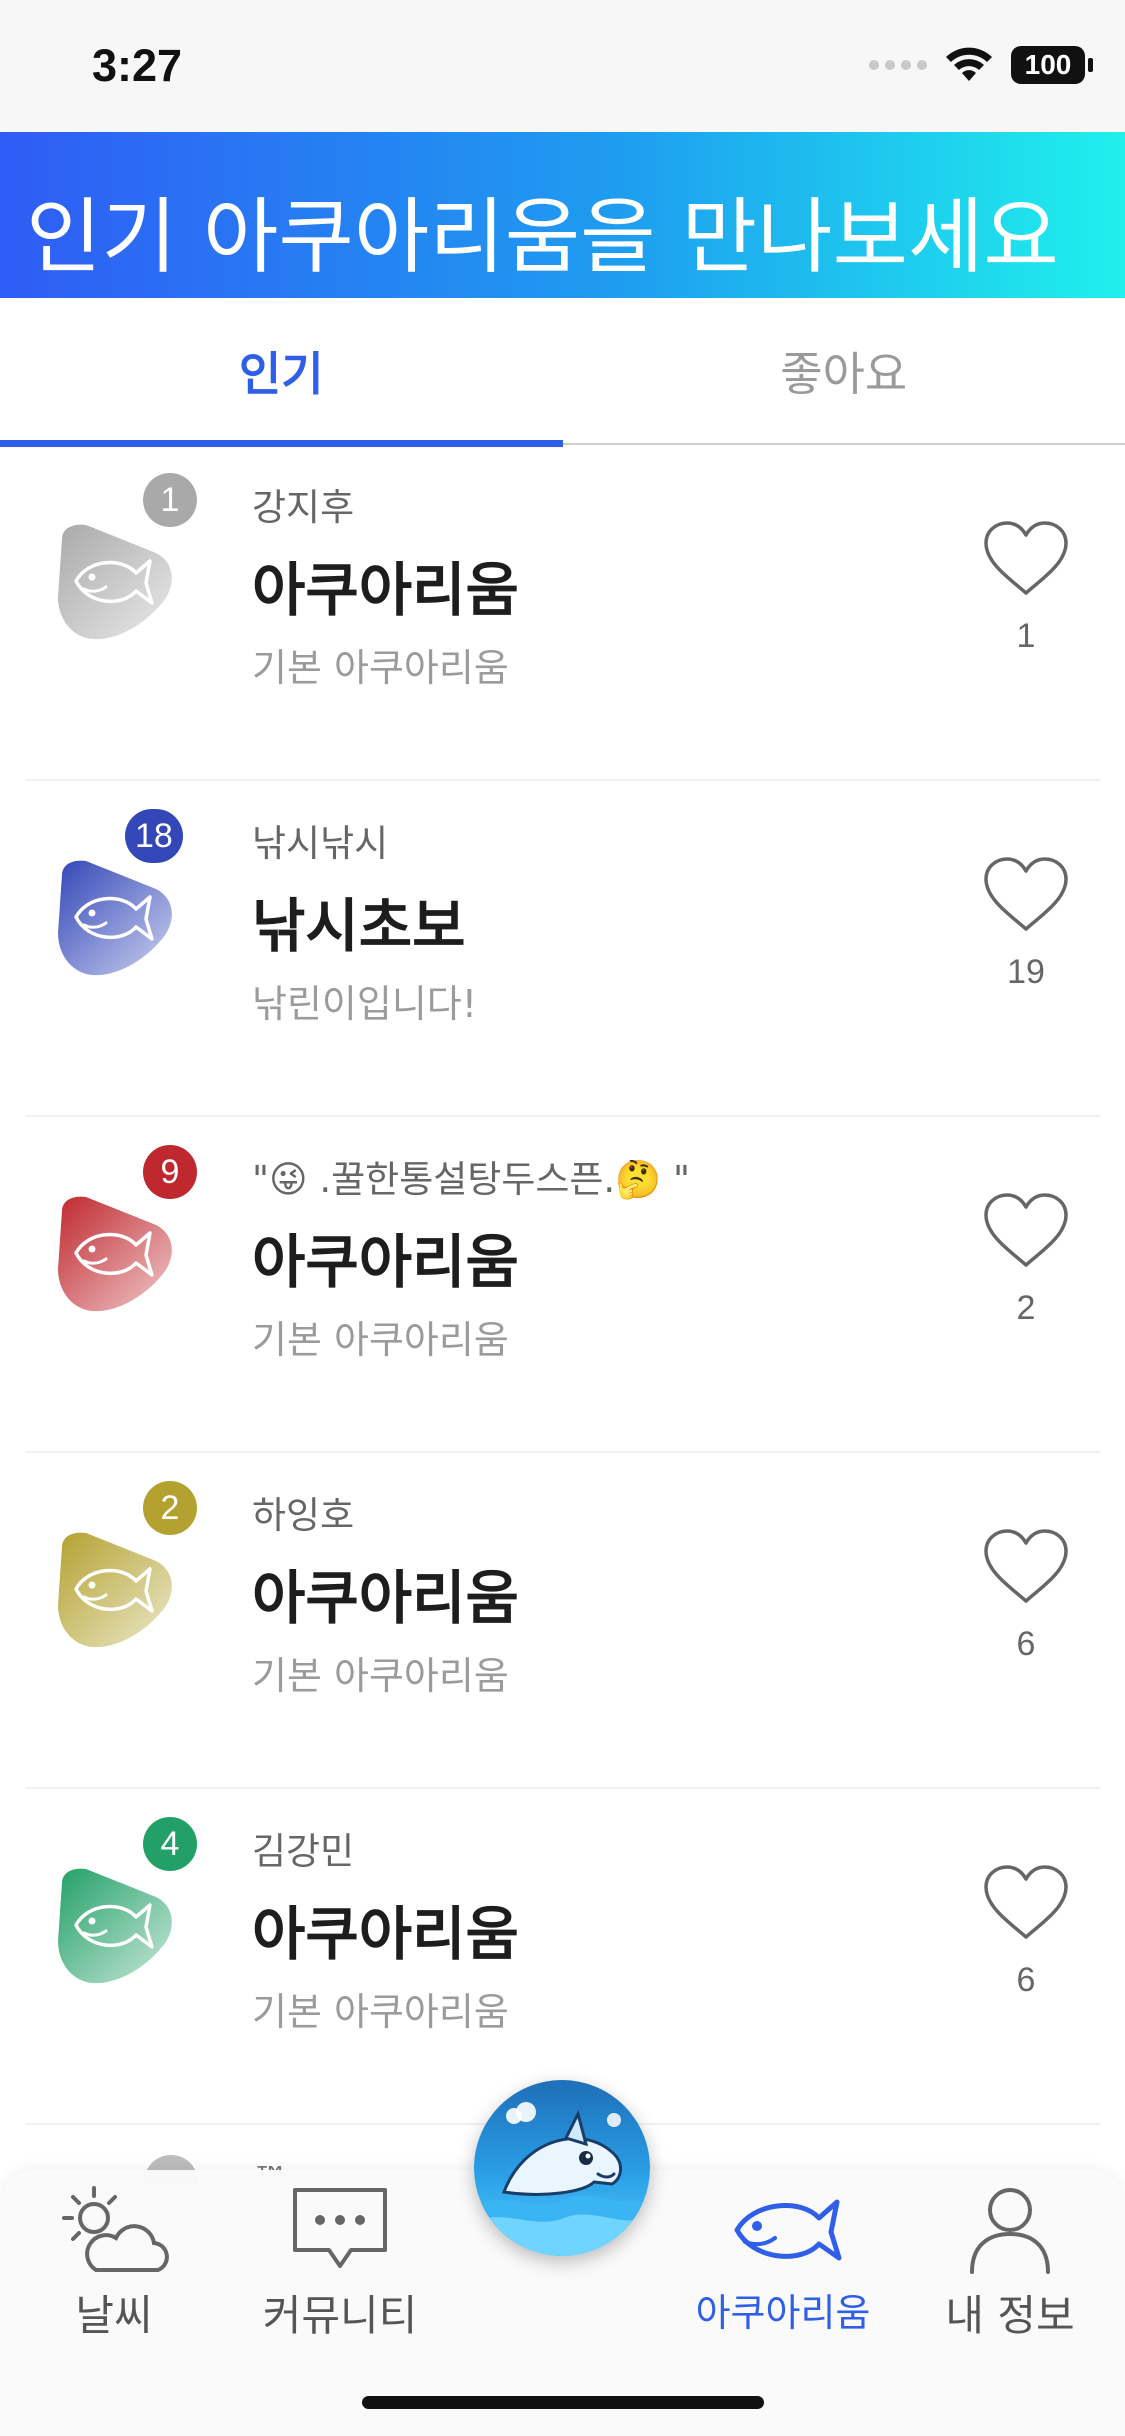  What do you see at coordinates (154, 836) in the screenshot?
I see `rank-badge: 18` at bounding box center [154, 836].